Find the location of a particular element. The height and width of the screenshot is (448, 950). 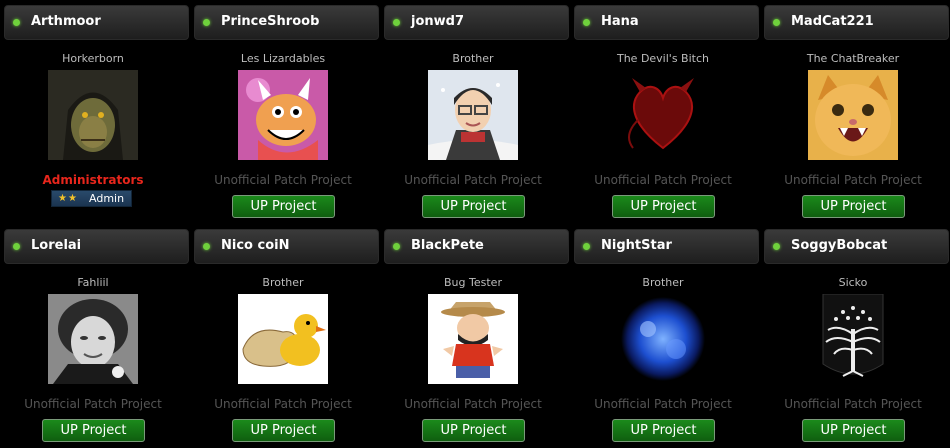

bowser-avatar is located at coordinates (283, 115).